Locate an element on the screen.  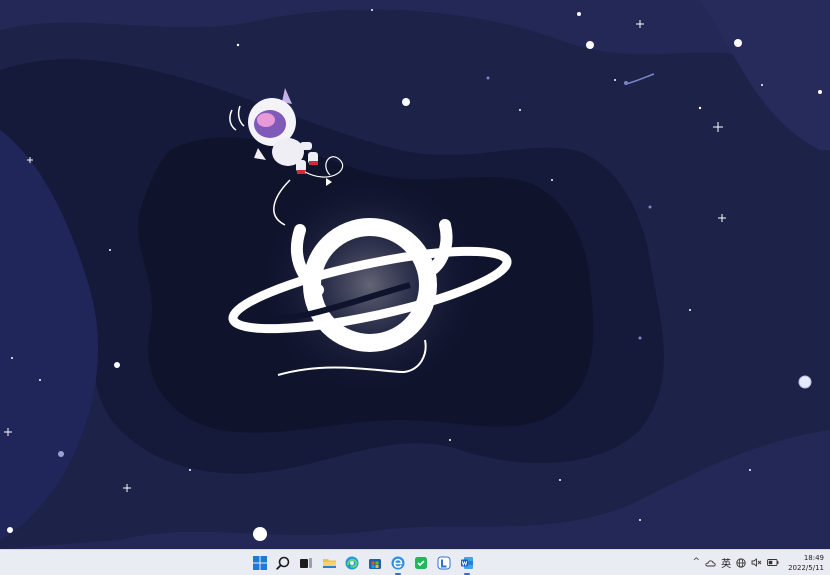
system-tray: ^ 英 18:49 2022/5/11 is located at coordinates (758, 562).